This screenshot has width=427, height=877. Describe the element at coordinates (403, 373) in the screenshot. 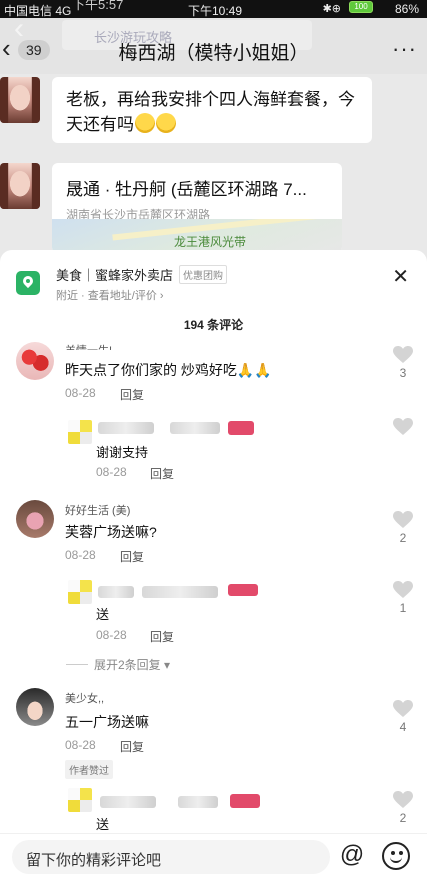

I see `like-count: 3` at that location.